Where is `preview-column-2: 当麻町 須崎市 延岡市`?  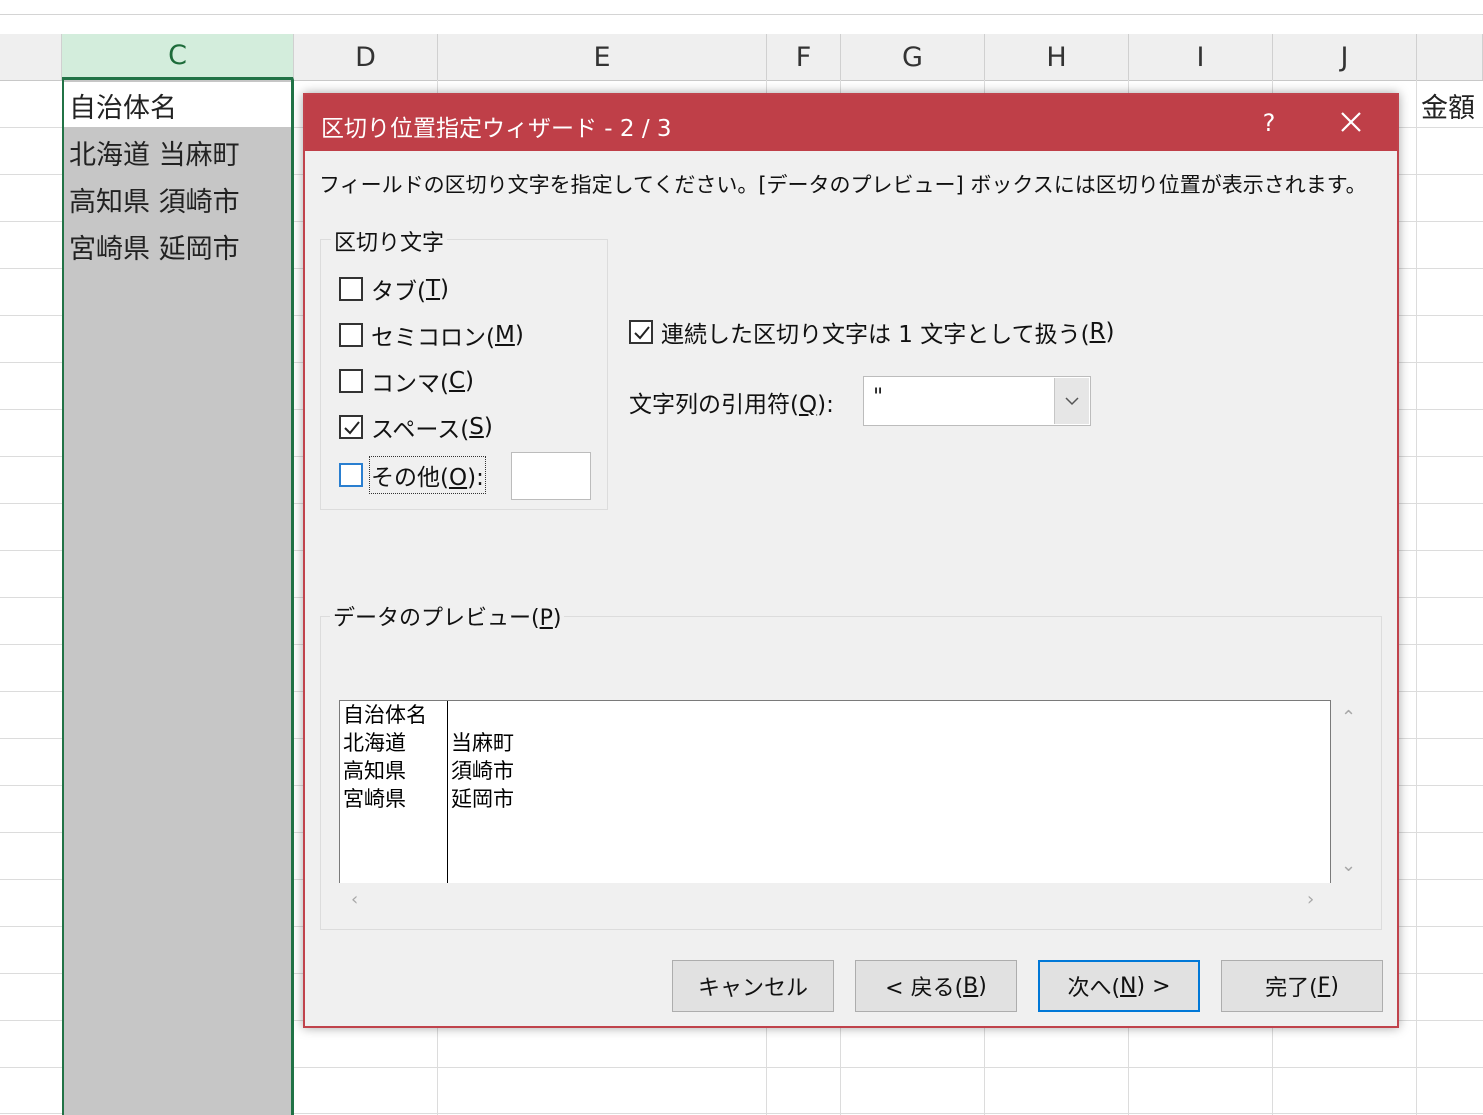 preview-column-2: 当麻町 須崎市 延岡市 is located at coordinates (482, 757).